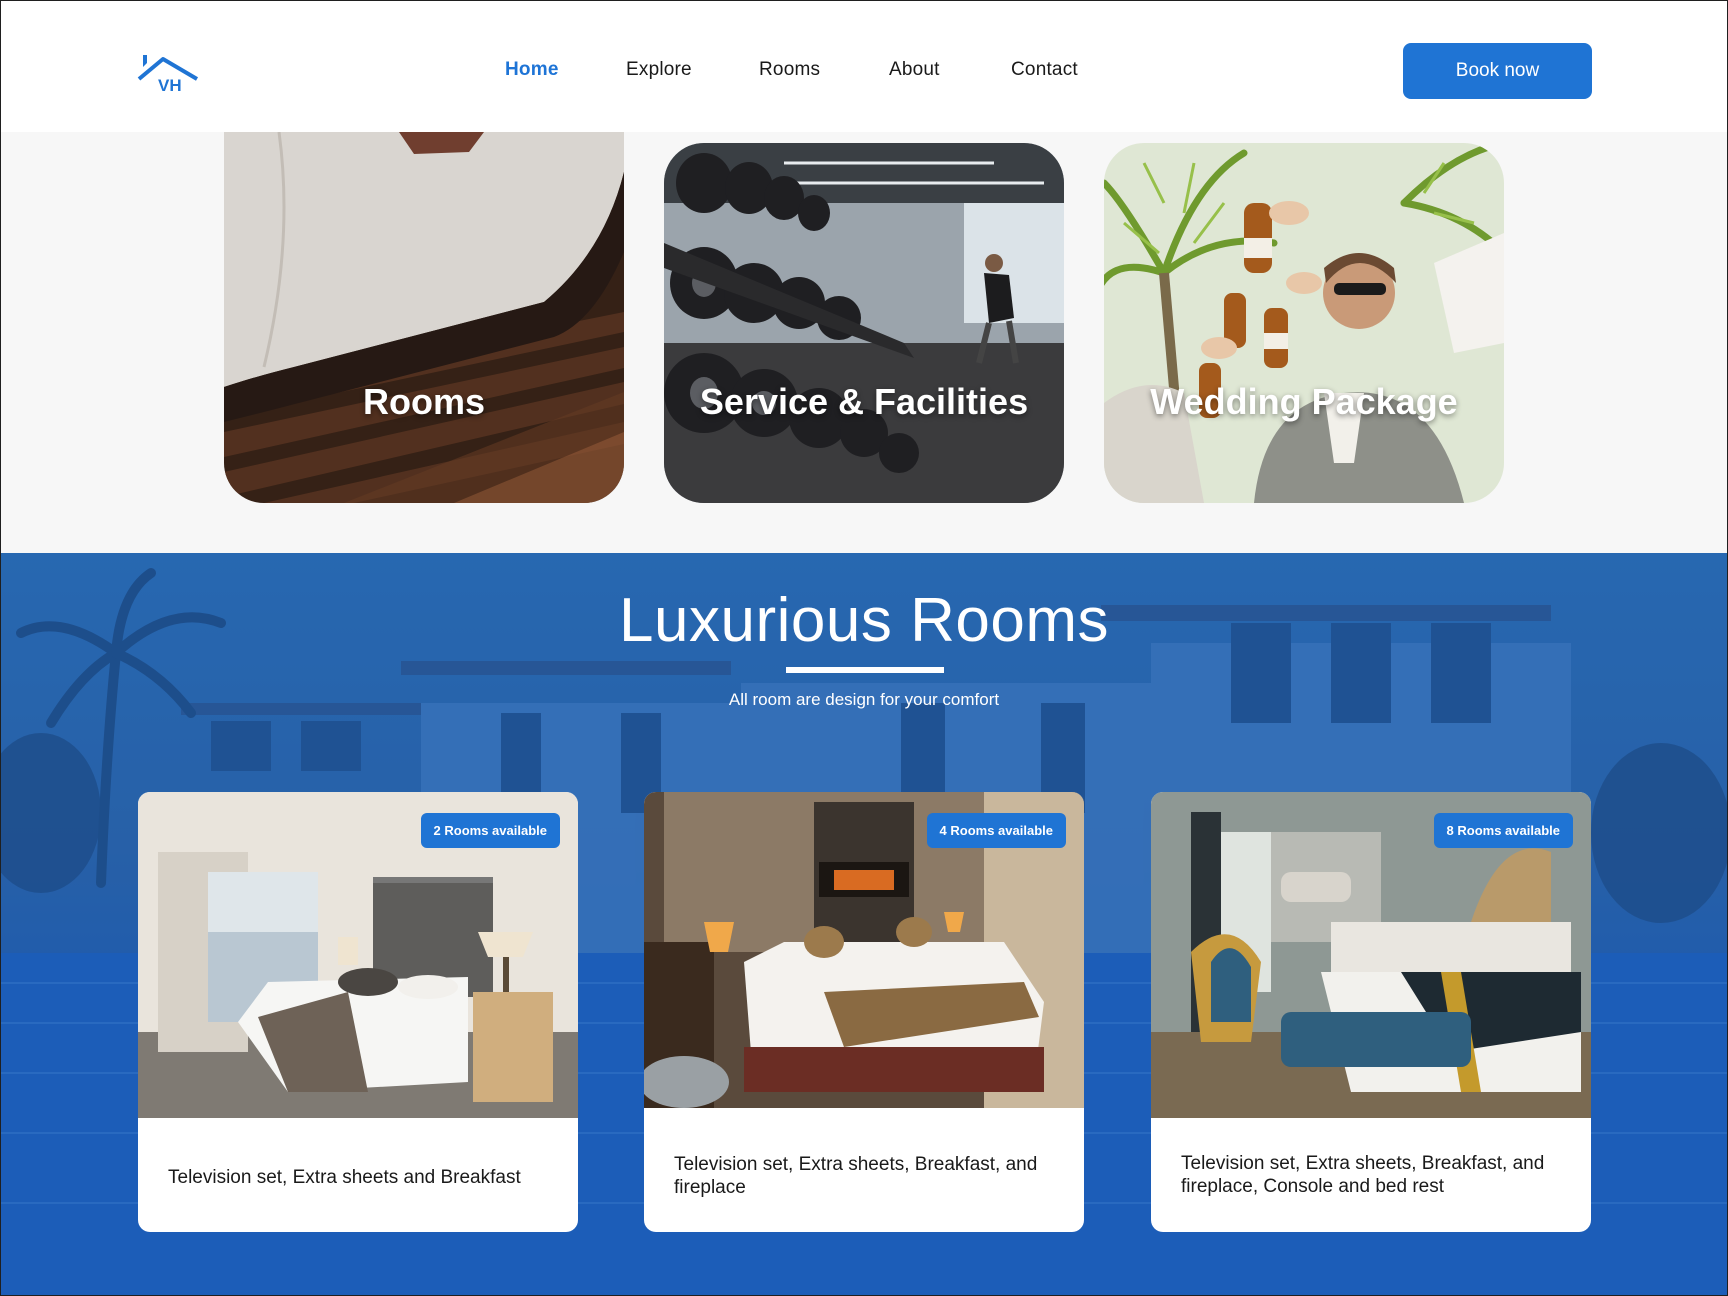 The height and width of the screenshot is (1296, 1728). Describe the element at coordinates (865, 670) in the screenshot. I see `title-underline` at that location.